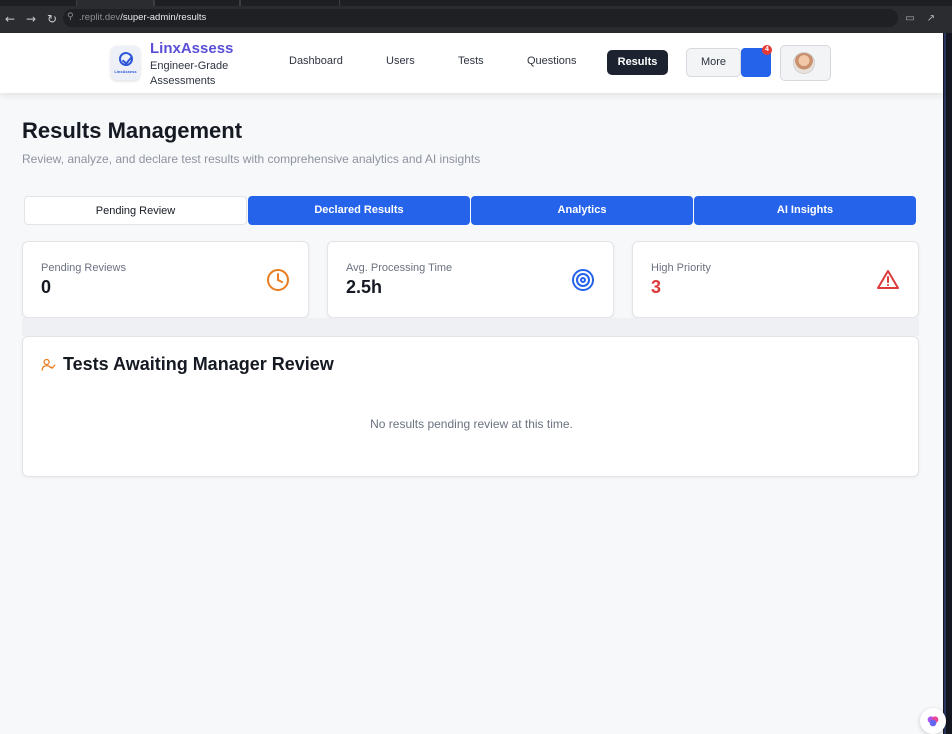 The width and height of the screenshot is (952, 734). Describe the element at coordinates (713, 62) in the screenshot. I see `nav-more-button: More` at that location.